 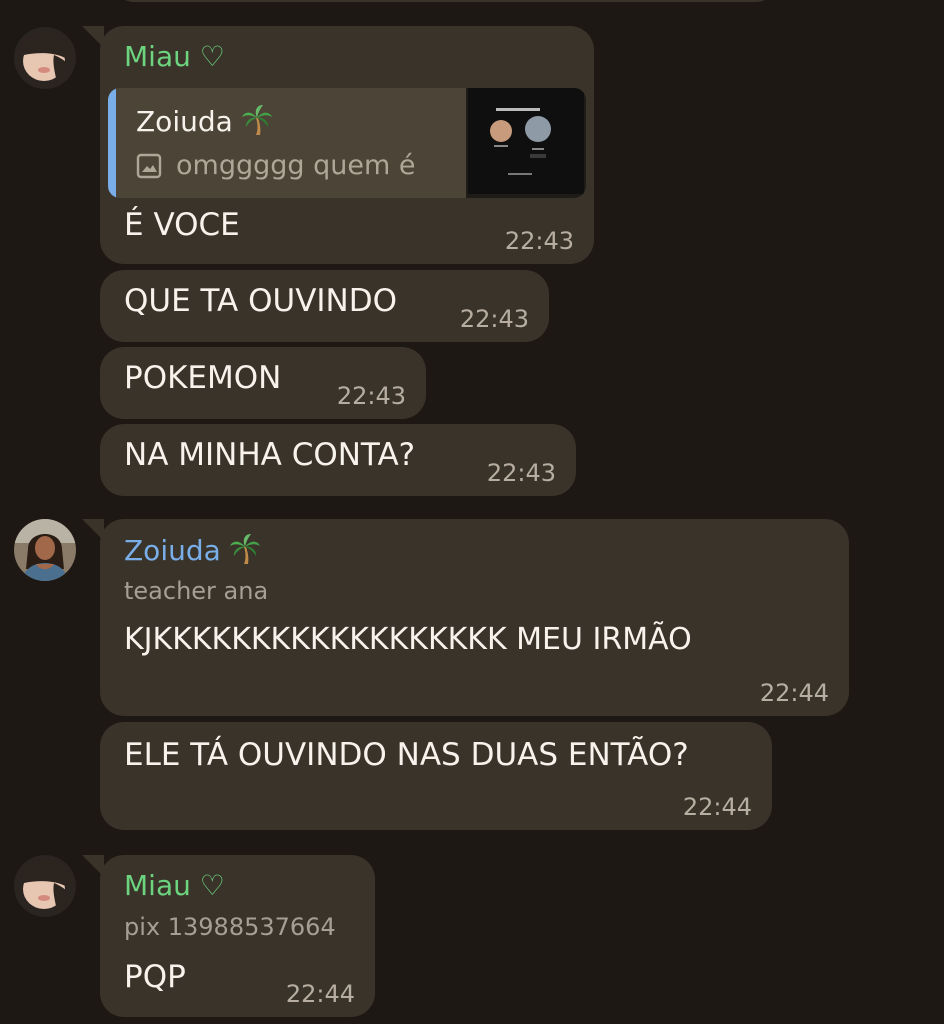 I want to click on message-bubble: NA MINHA CONTA? 22:43, so click(x=338, y=460).